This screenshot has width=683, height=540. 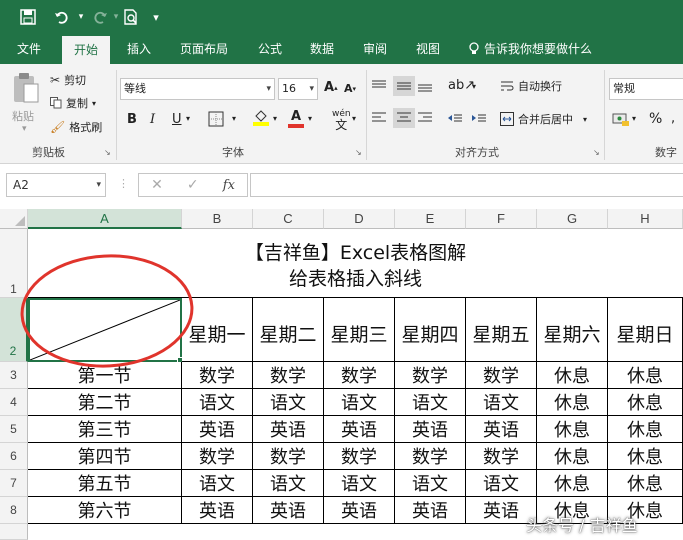 What do you see at coordinates (322, 49) in the screenshot?
I see `tab-data: 数据` at bounding box center [322, 49].